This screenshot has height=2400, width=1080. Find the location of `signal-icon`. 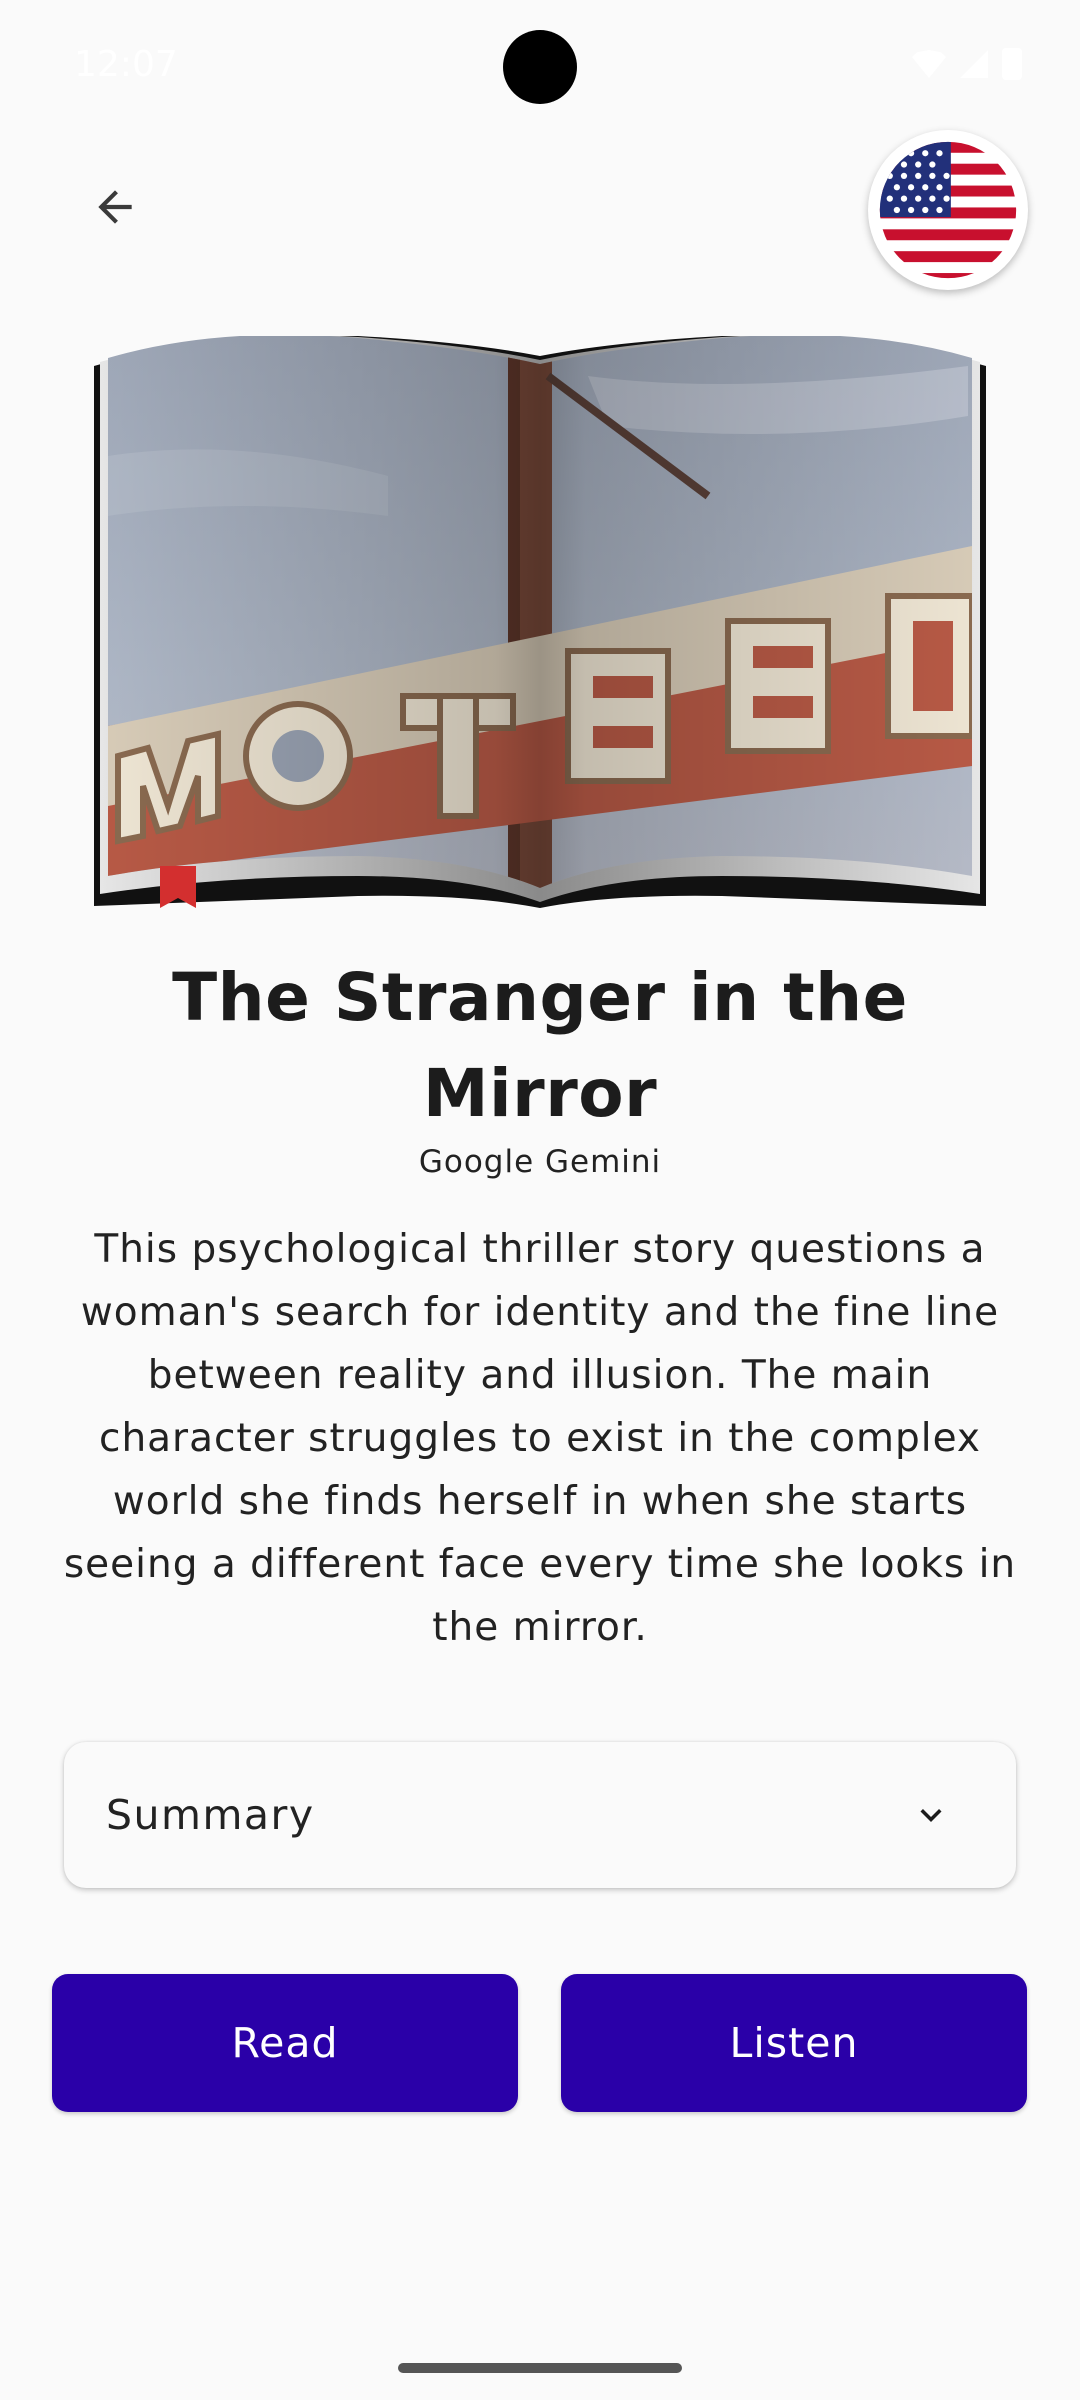

signal-icon is located at coordinates (974, 64).